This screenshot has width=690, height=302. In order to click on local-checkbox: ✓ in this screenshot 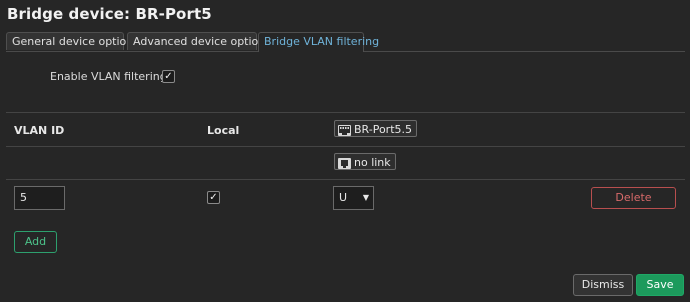, I will do `click(213, 197)`.